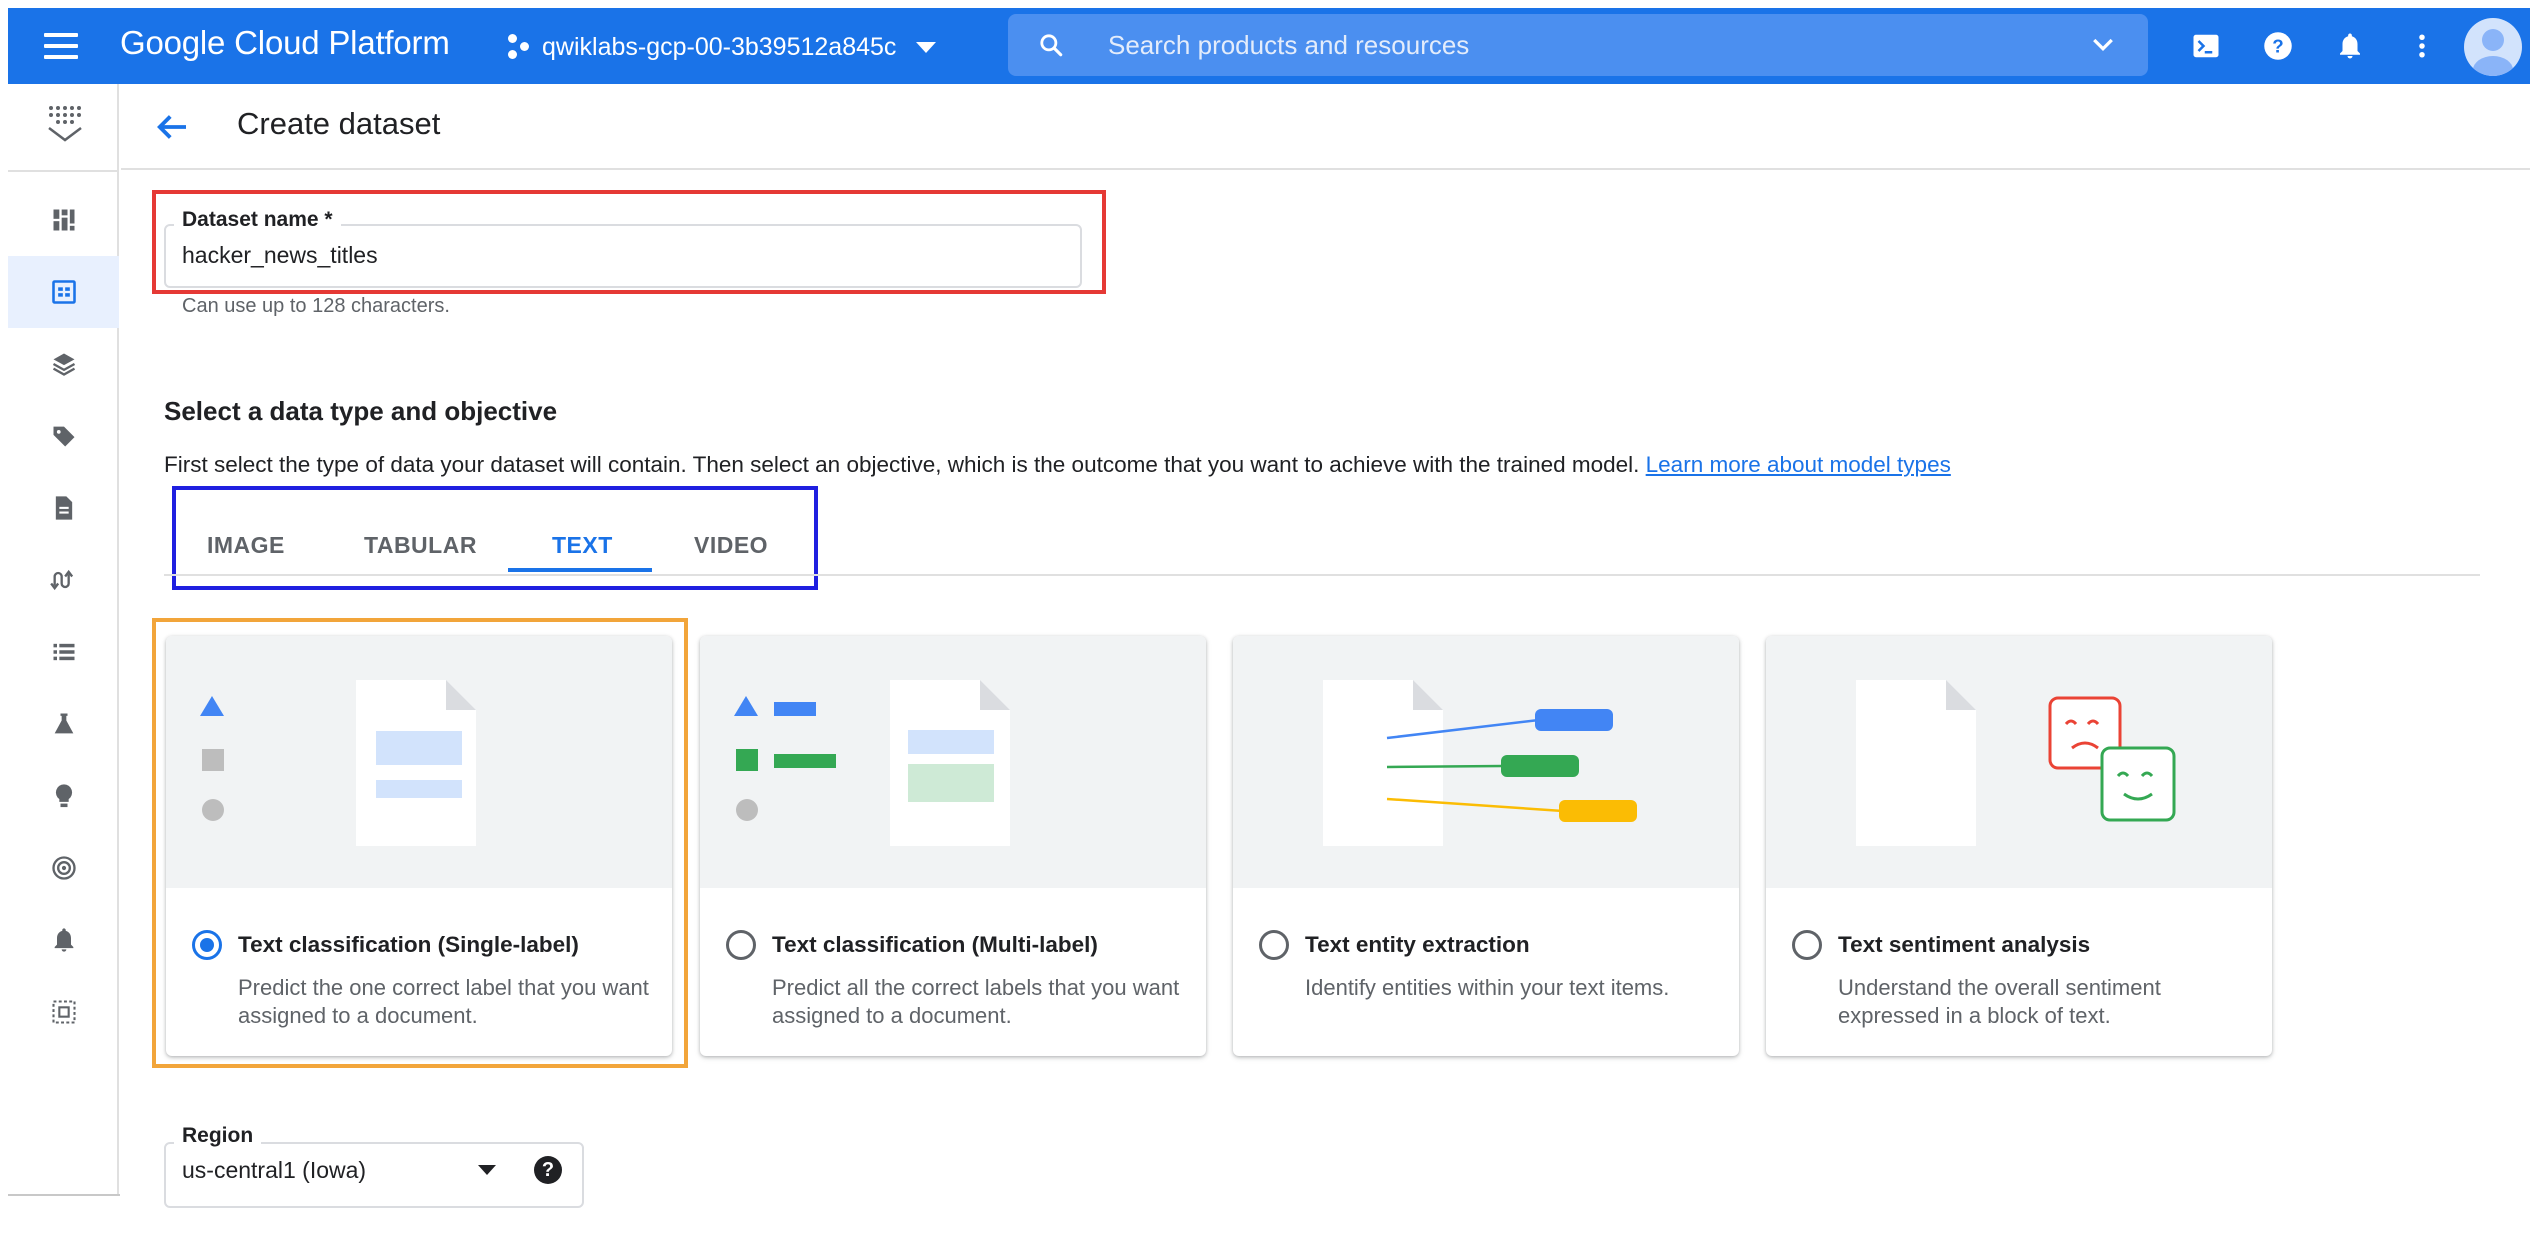 This screenshot has width=2538, height=1238. Describe the element at coordinates (926, 47) in the screenshot. I see `caret-down-icon` at that location.